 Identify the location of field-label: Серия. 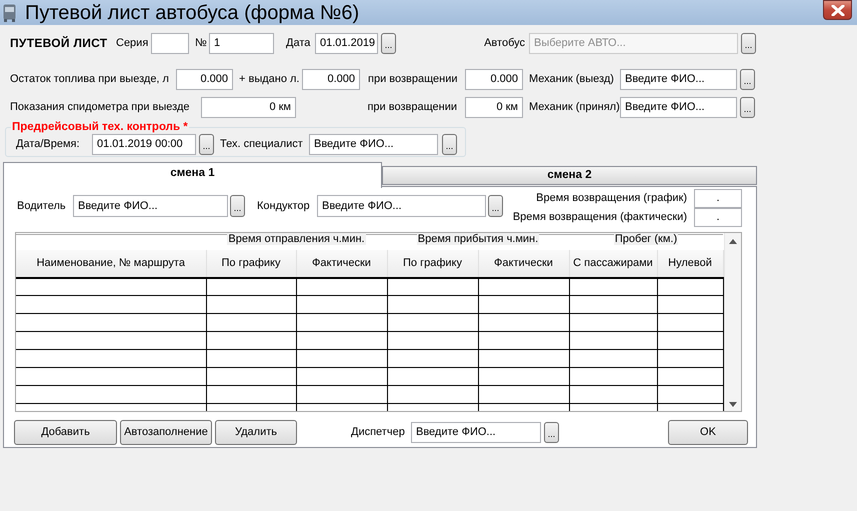
(132, 43).